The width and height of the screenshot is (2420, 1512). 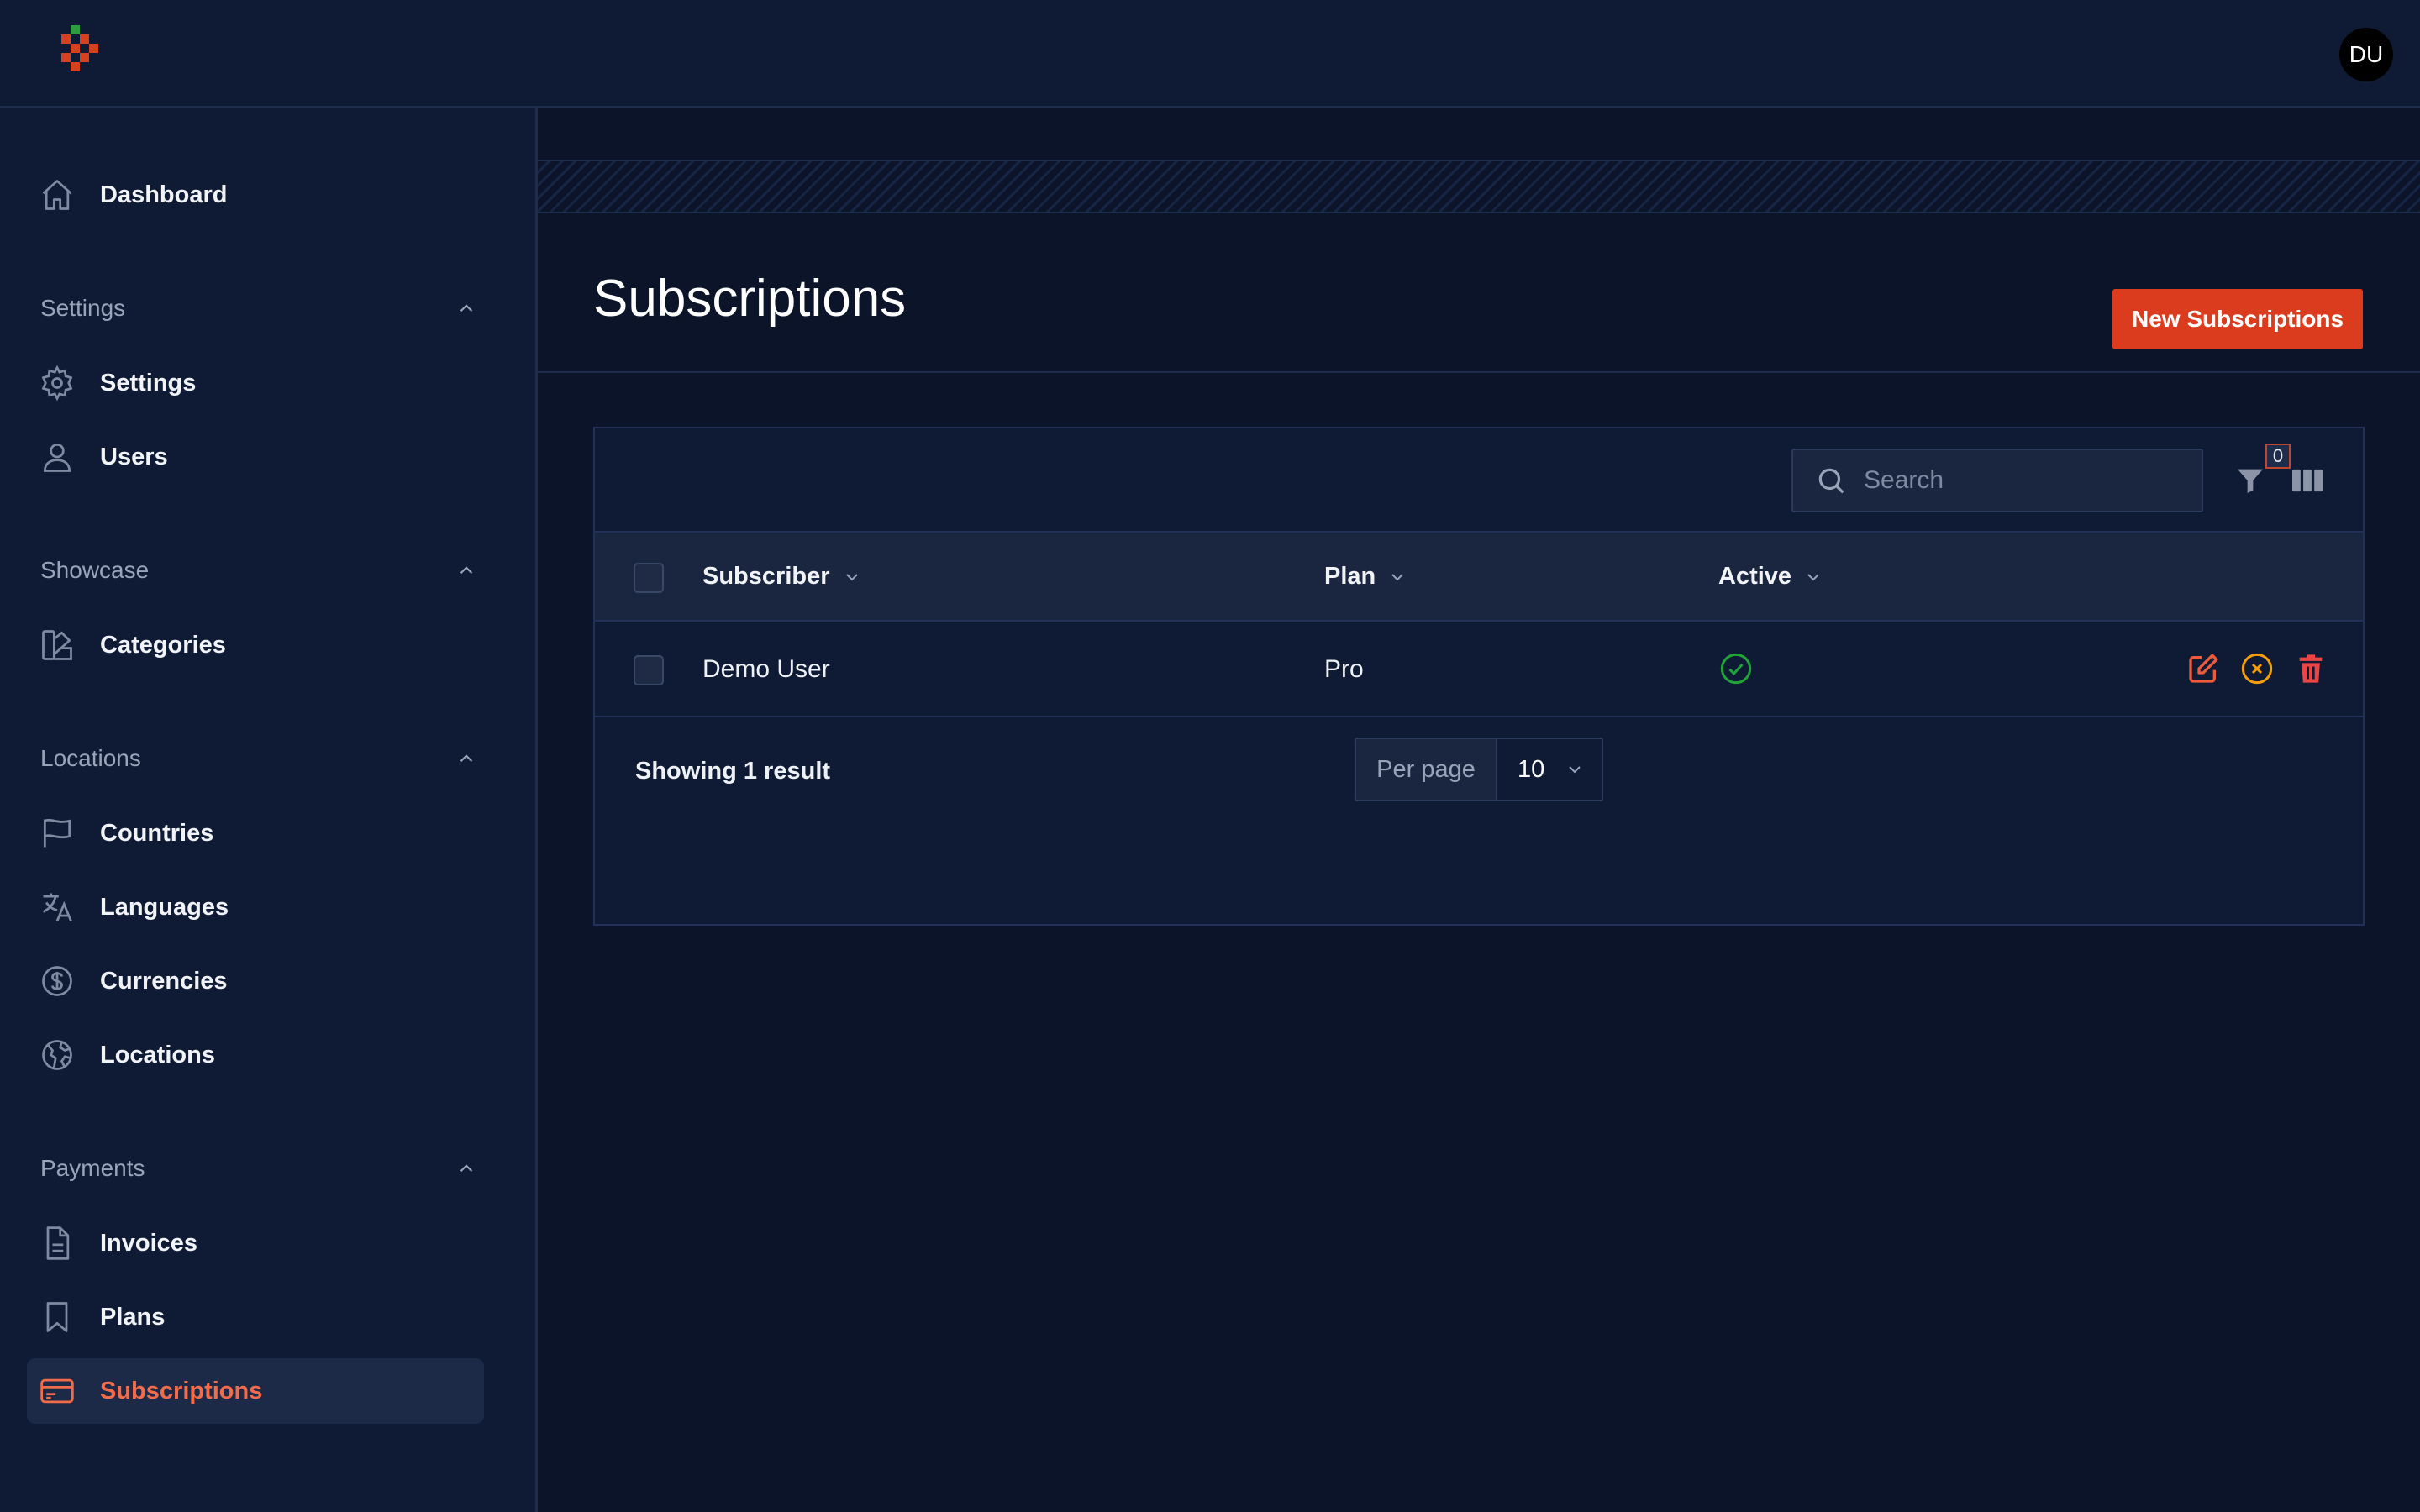 I want to click on sidebar-item-currencies: Currencies, so click(x=255, y=981).